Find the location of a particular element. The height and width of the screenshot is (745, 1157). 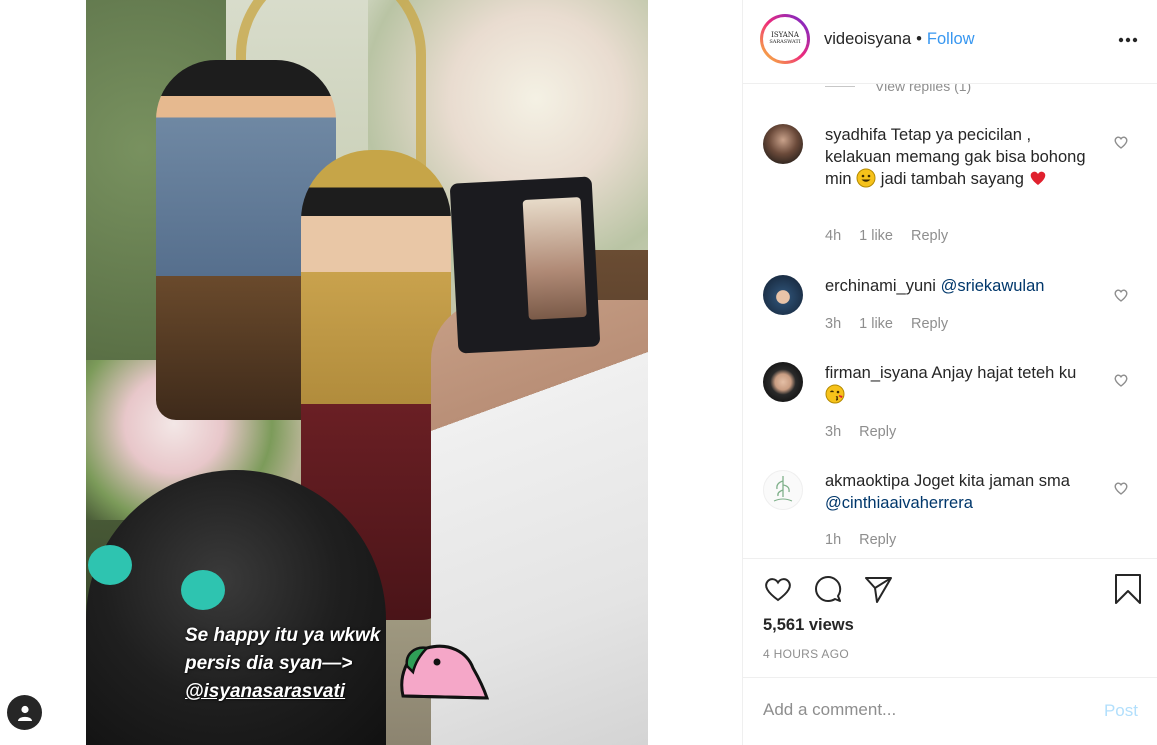

paper-plane-icon is located at coordinates (878, 589).